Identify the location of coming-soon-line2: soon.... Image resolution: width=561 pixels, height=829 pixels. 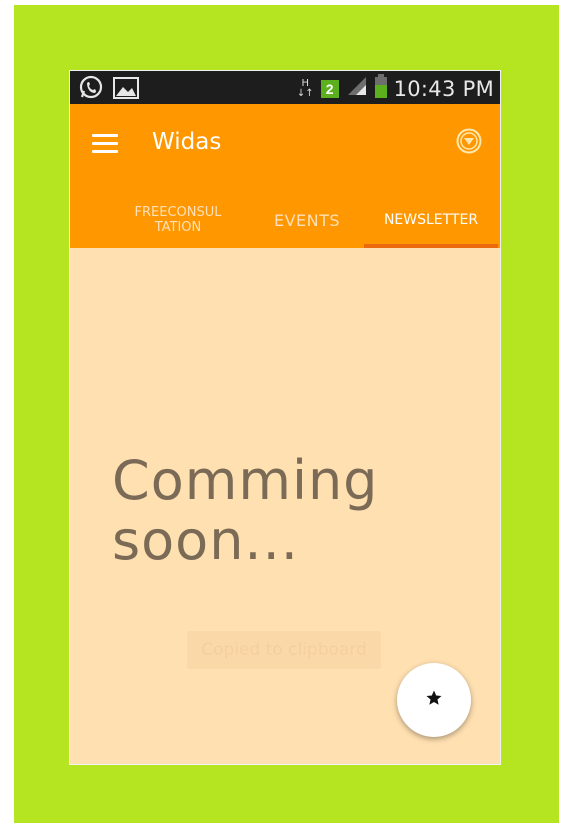
(205, 540).